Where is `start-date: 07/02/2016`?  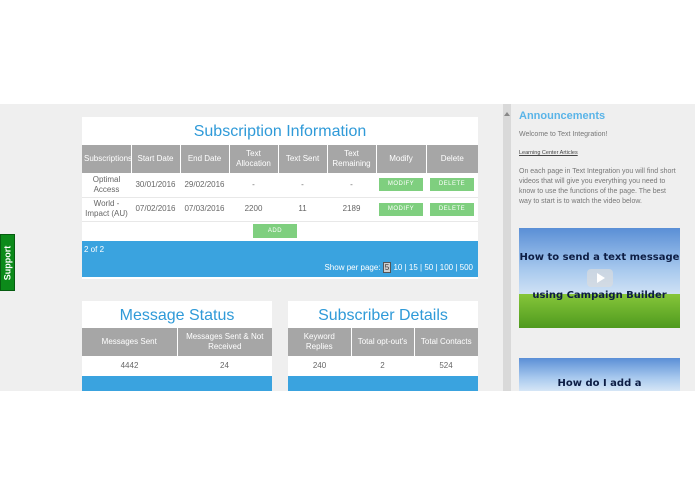
start-date: 07/02/2016 is located at coordinates (155, 209).